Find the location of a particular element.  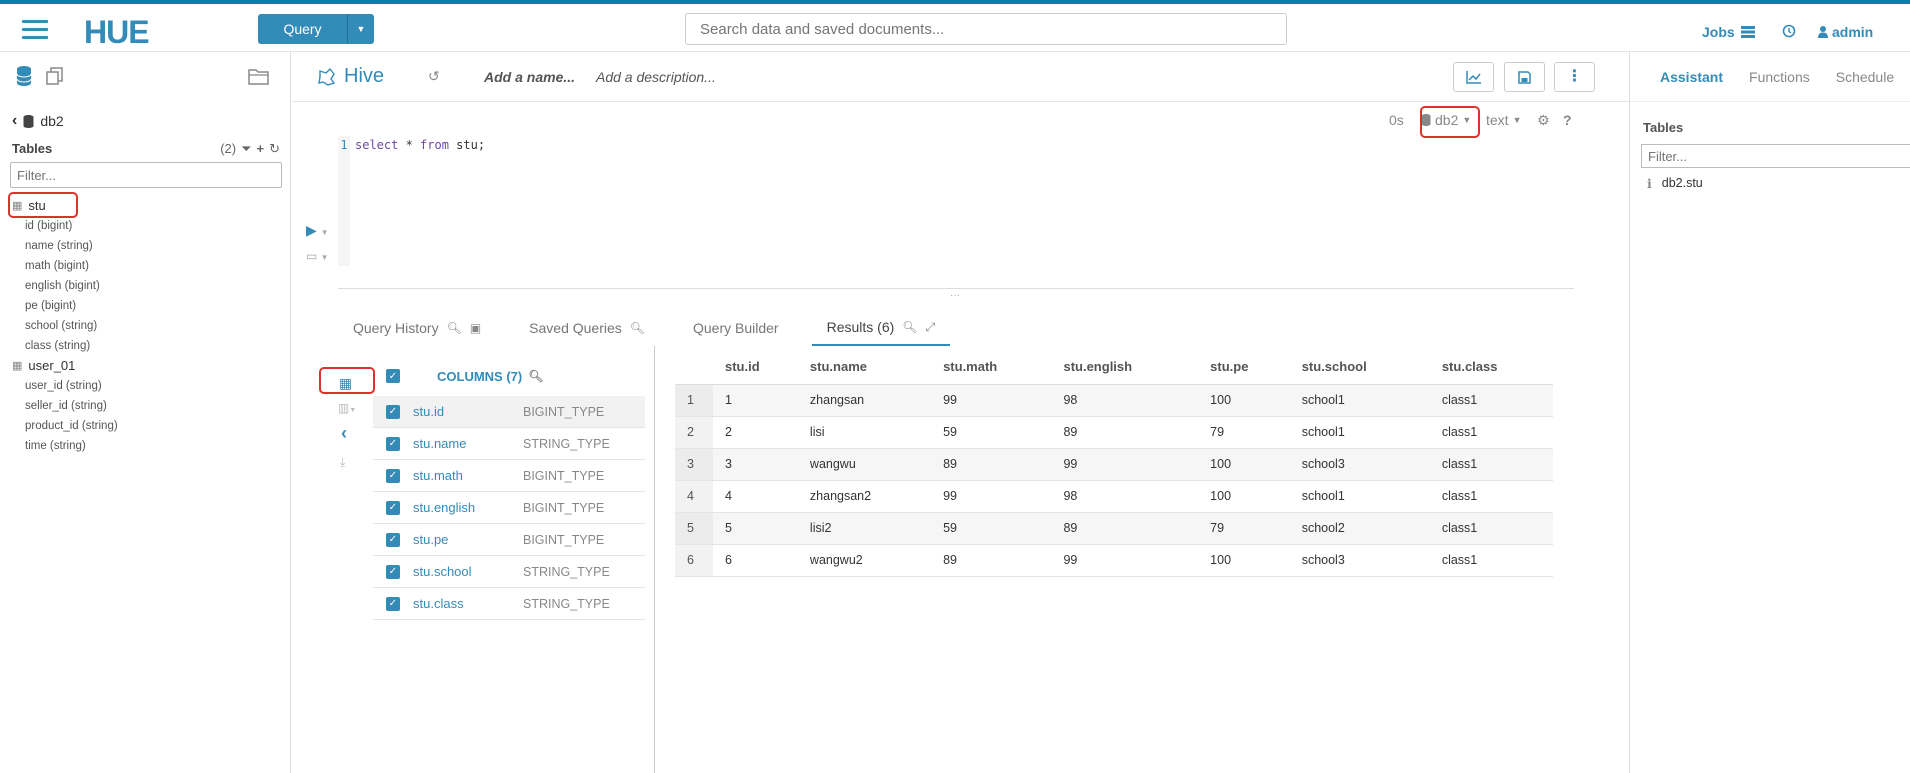

tab-assistant: Assistant is located at coordinates (1691, 77).